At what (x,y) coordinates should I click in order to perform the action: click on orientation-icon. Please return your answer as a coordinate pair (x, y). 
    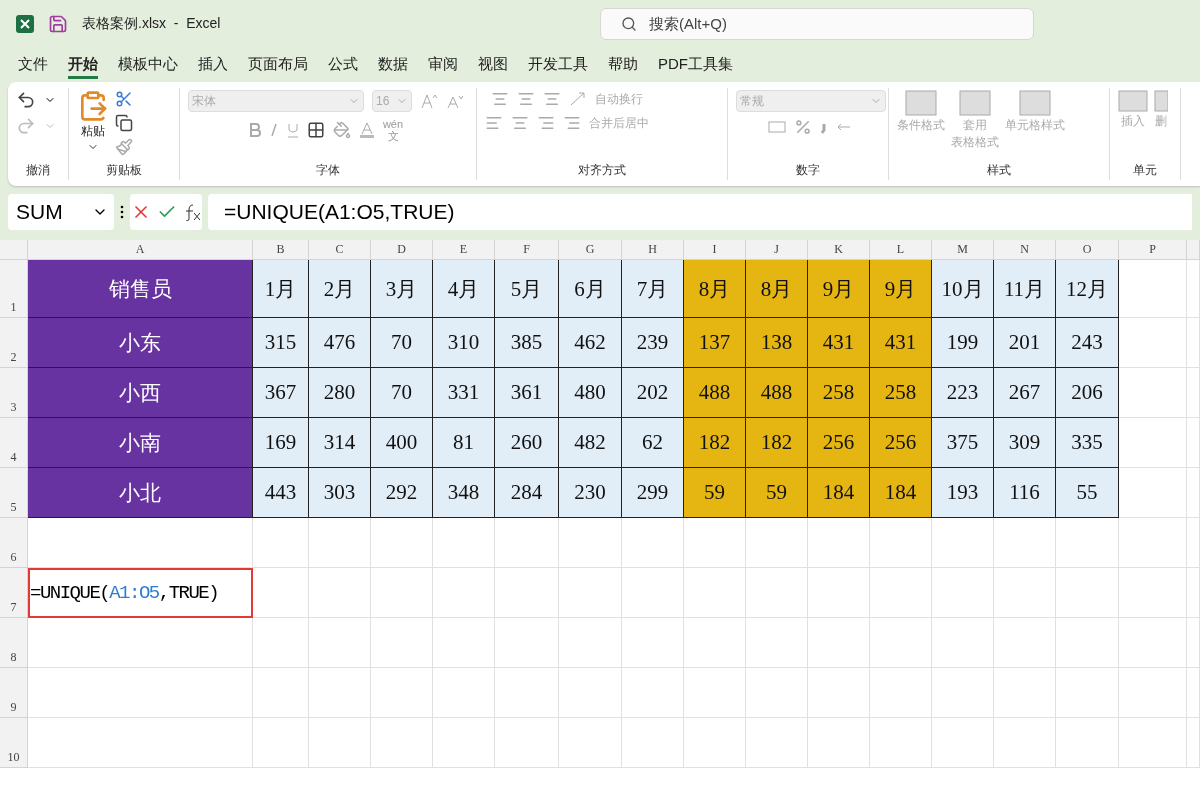
    Looking at the image, I should click on (578, 99).